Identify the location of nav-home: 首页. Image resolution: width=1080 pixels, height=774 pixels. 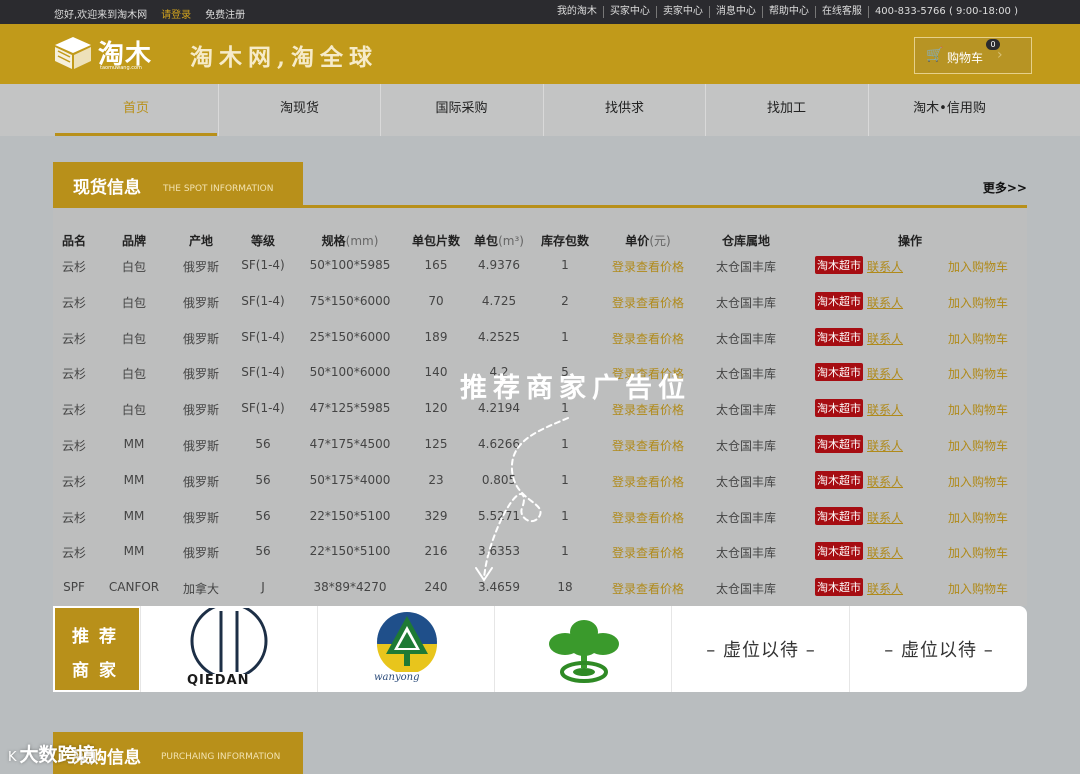
(136, 110).